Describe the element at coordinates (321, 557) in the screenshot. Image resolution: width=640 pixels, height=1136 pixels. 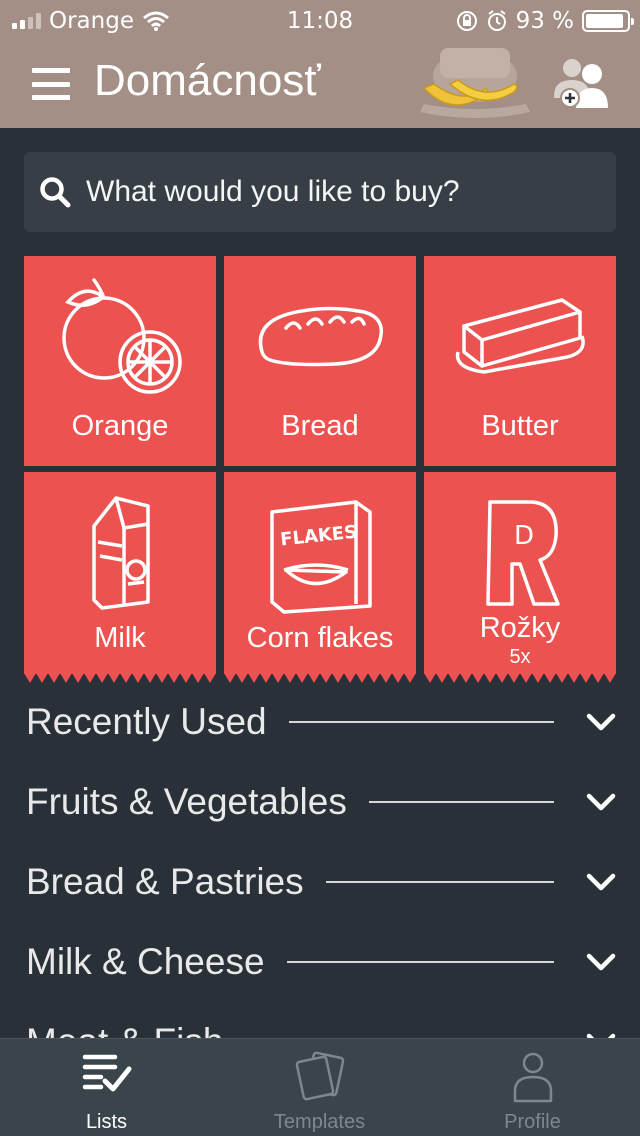
I see `cornflakes-box-icon: FLAKES` at that location.